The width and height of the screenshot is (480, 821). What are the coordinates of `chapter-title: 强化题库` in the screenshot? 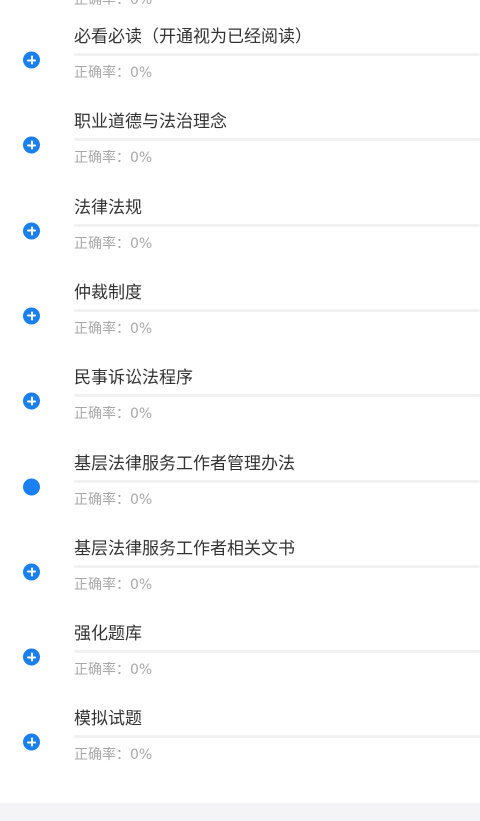 It's located at (108, 634).